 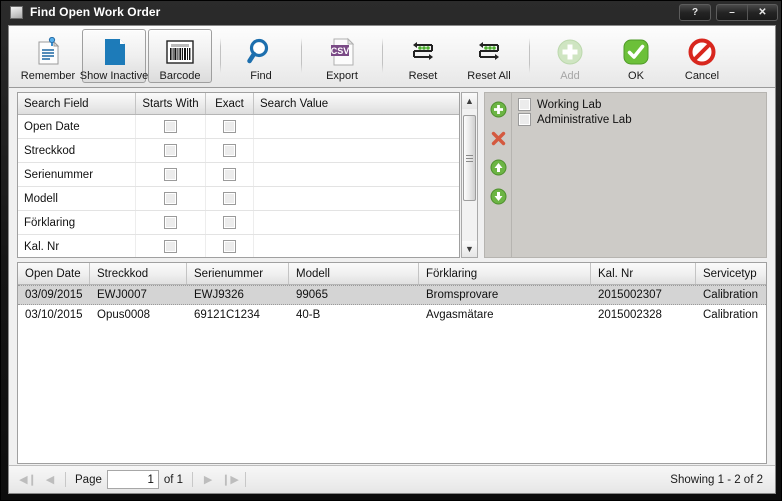 I want to click on scroll-down-arrow: ▼, so click(x=469, y=249).